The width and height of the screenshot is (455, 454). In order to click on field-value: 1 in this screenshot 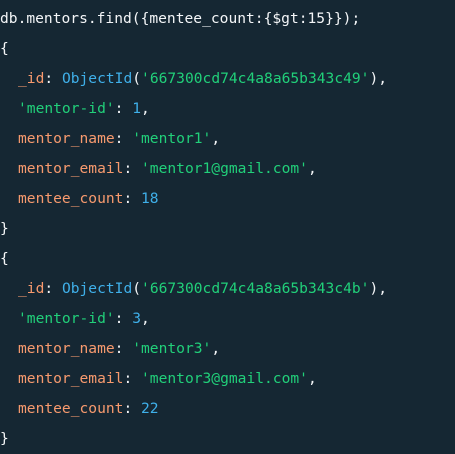, I will do `click(137, 108)`.